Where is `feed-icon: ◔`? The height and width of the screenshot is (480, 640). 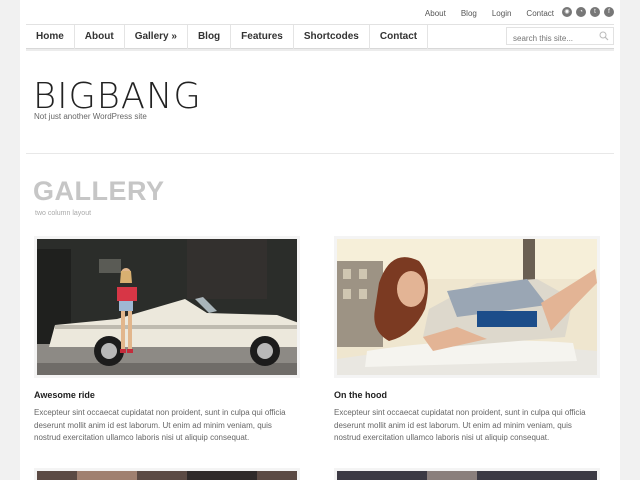
feed-icon: ◔ is located at coordinates (581, 12).